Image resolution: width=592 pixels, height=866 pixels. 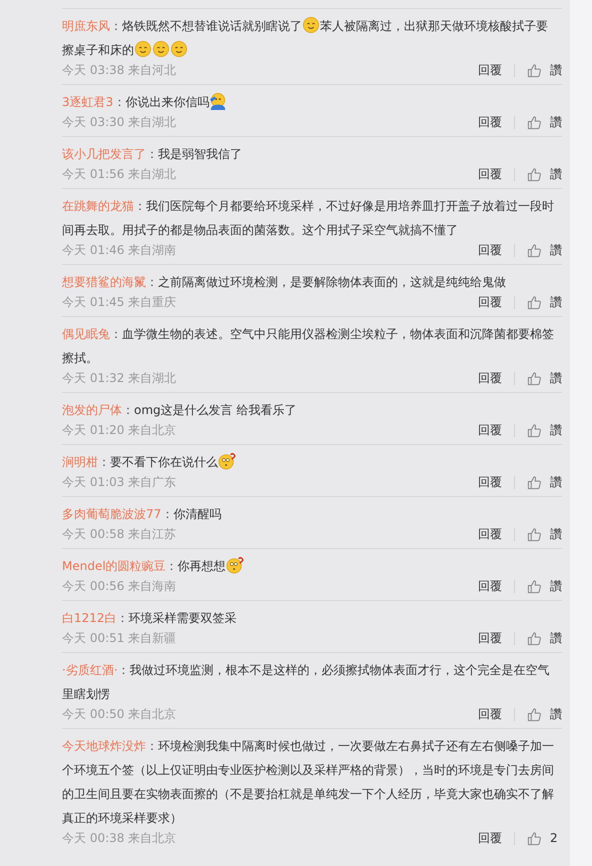 I want to click on comment-time: 今天 00:51 来自新疆, so click(x=119, y=638).